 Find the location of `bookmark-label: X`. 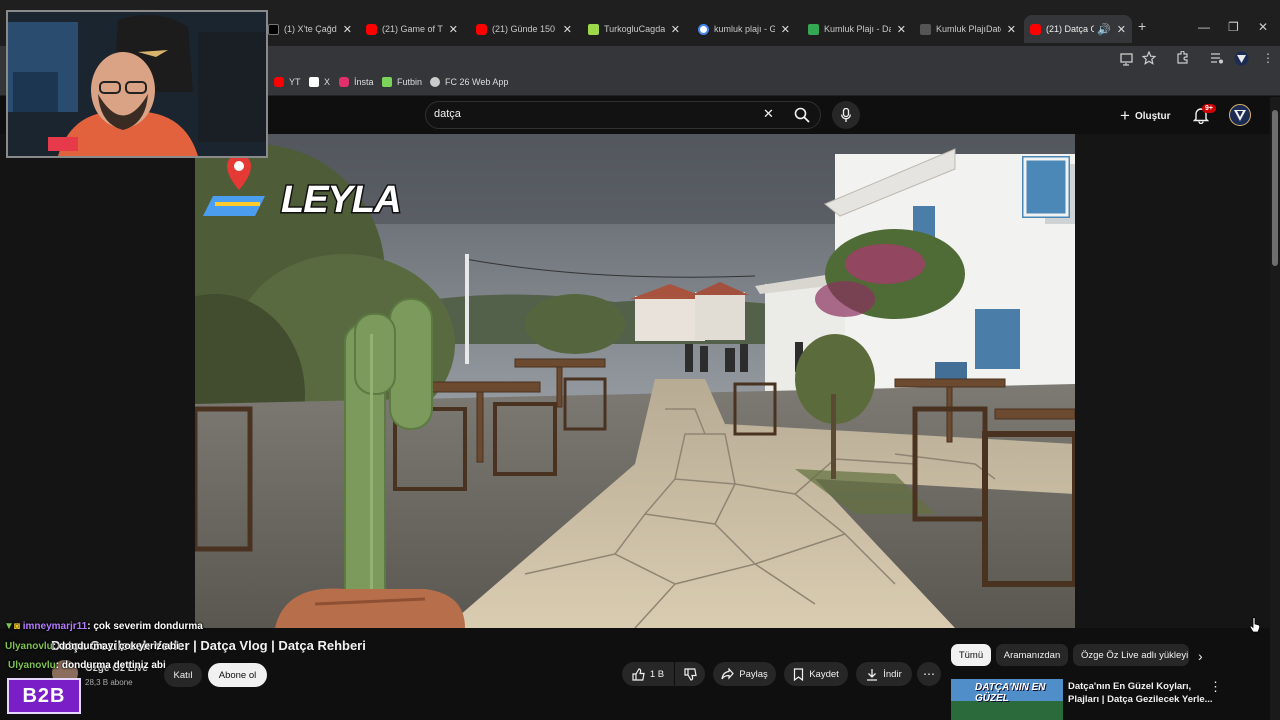

bookmark-label: X is located at coordinates (327, 82).